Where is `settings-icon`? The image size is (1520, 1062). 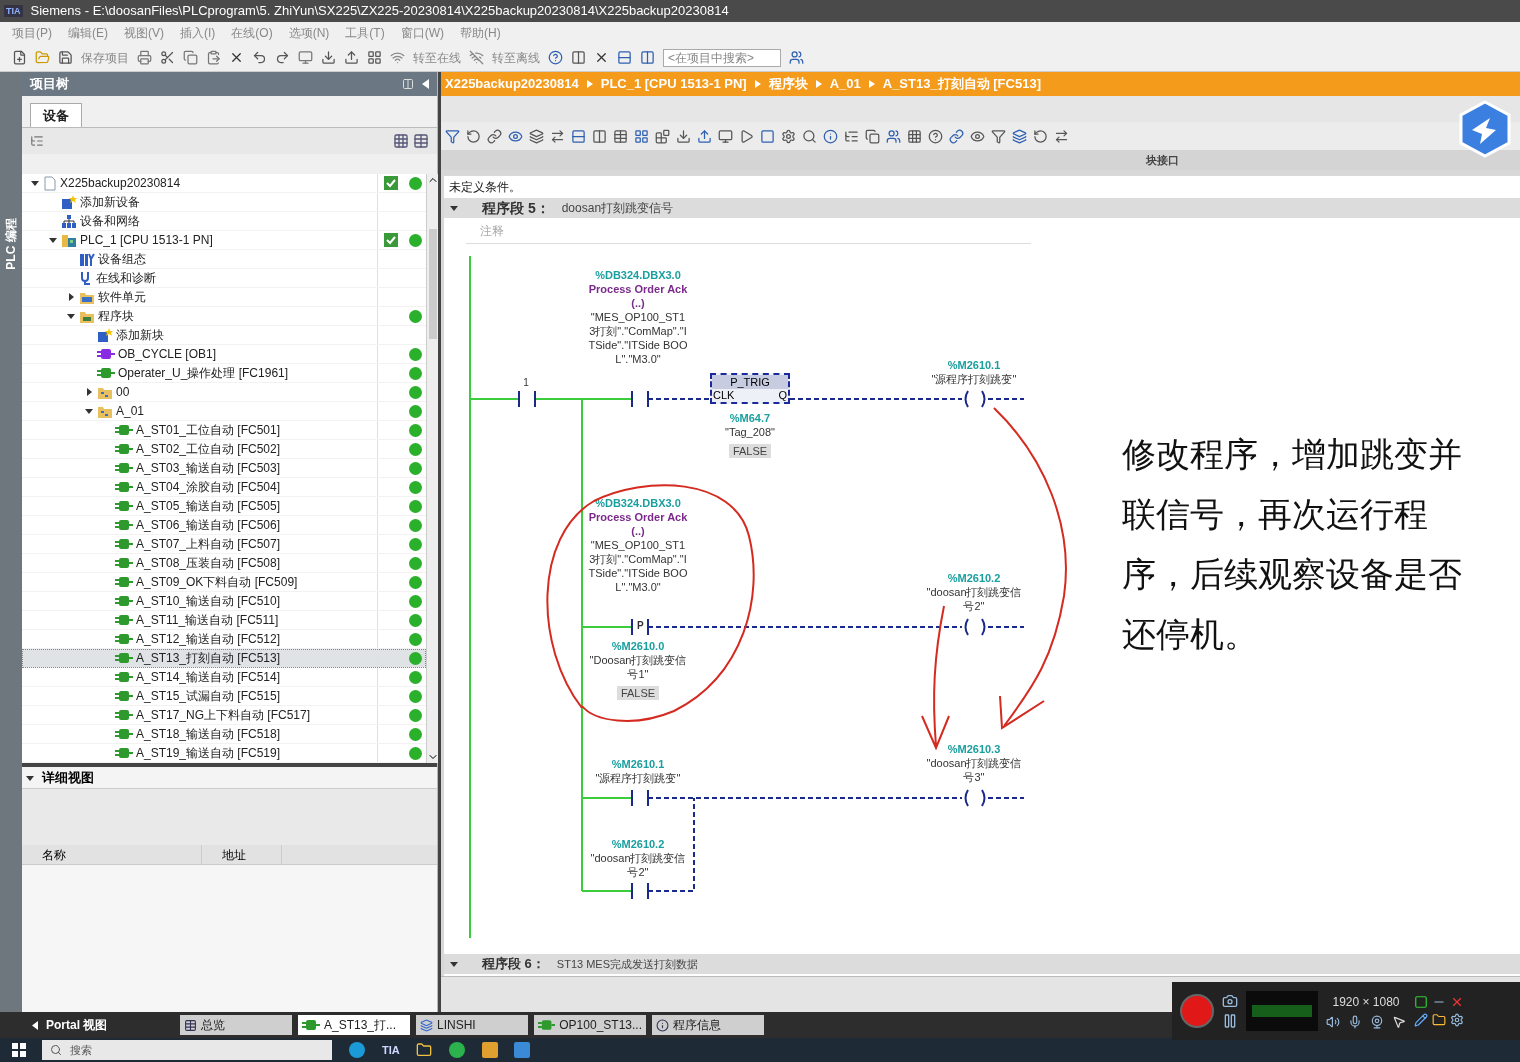 settings-icon is located at coordinates (1457, 1020).